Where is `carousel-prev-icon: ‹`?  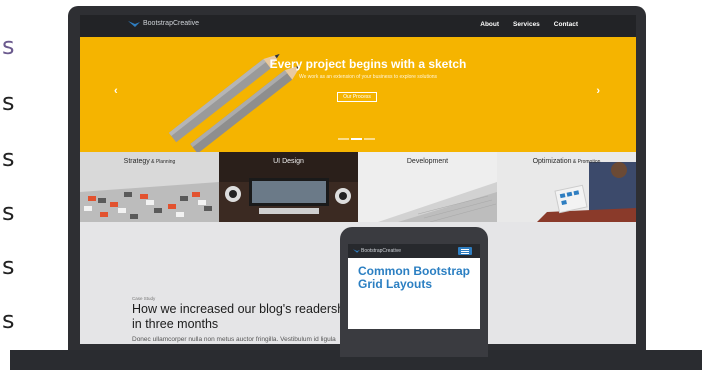
carousel-prev-icon: ‹ is located at coordinates (116, 91).